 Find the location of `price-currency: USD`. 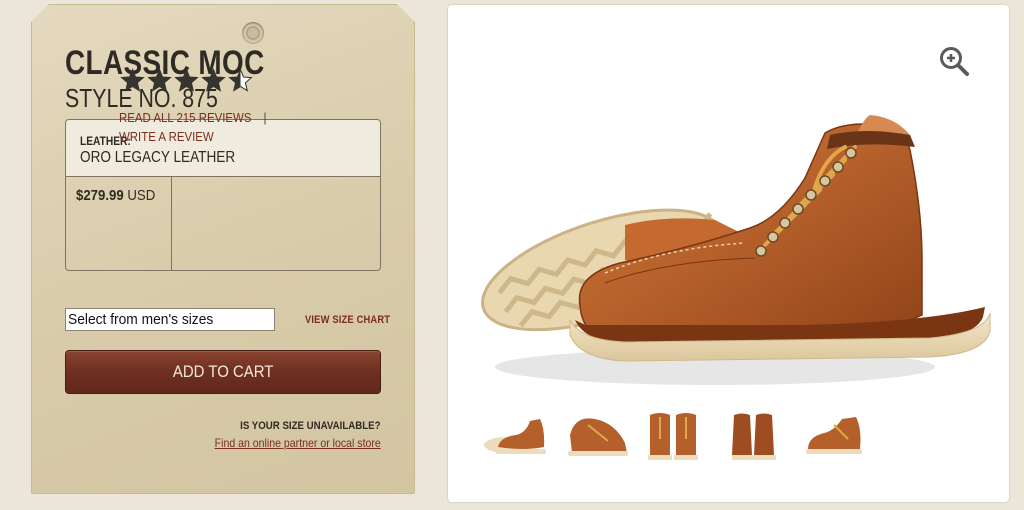

price-currency: USD is located at coordinates (141, 195).